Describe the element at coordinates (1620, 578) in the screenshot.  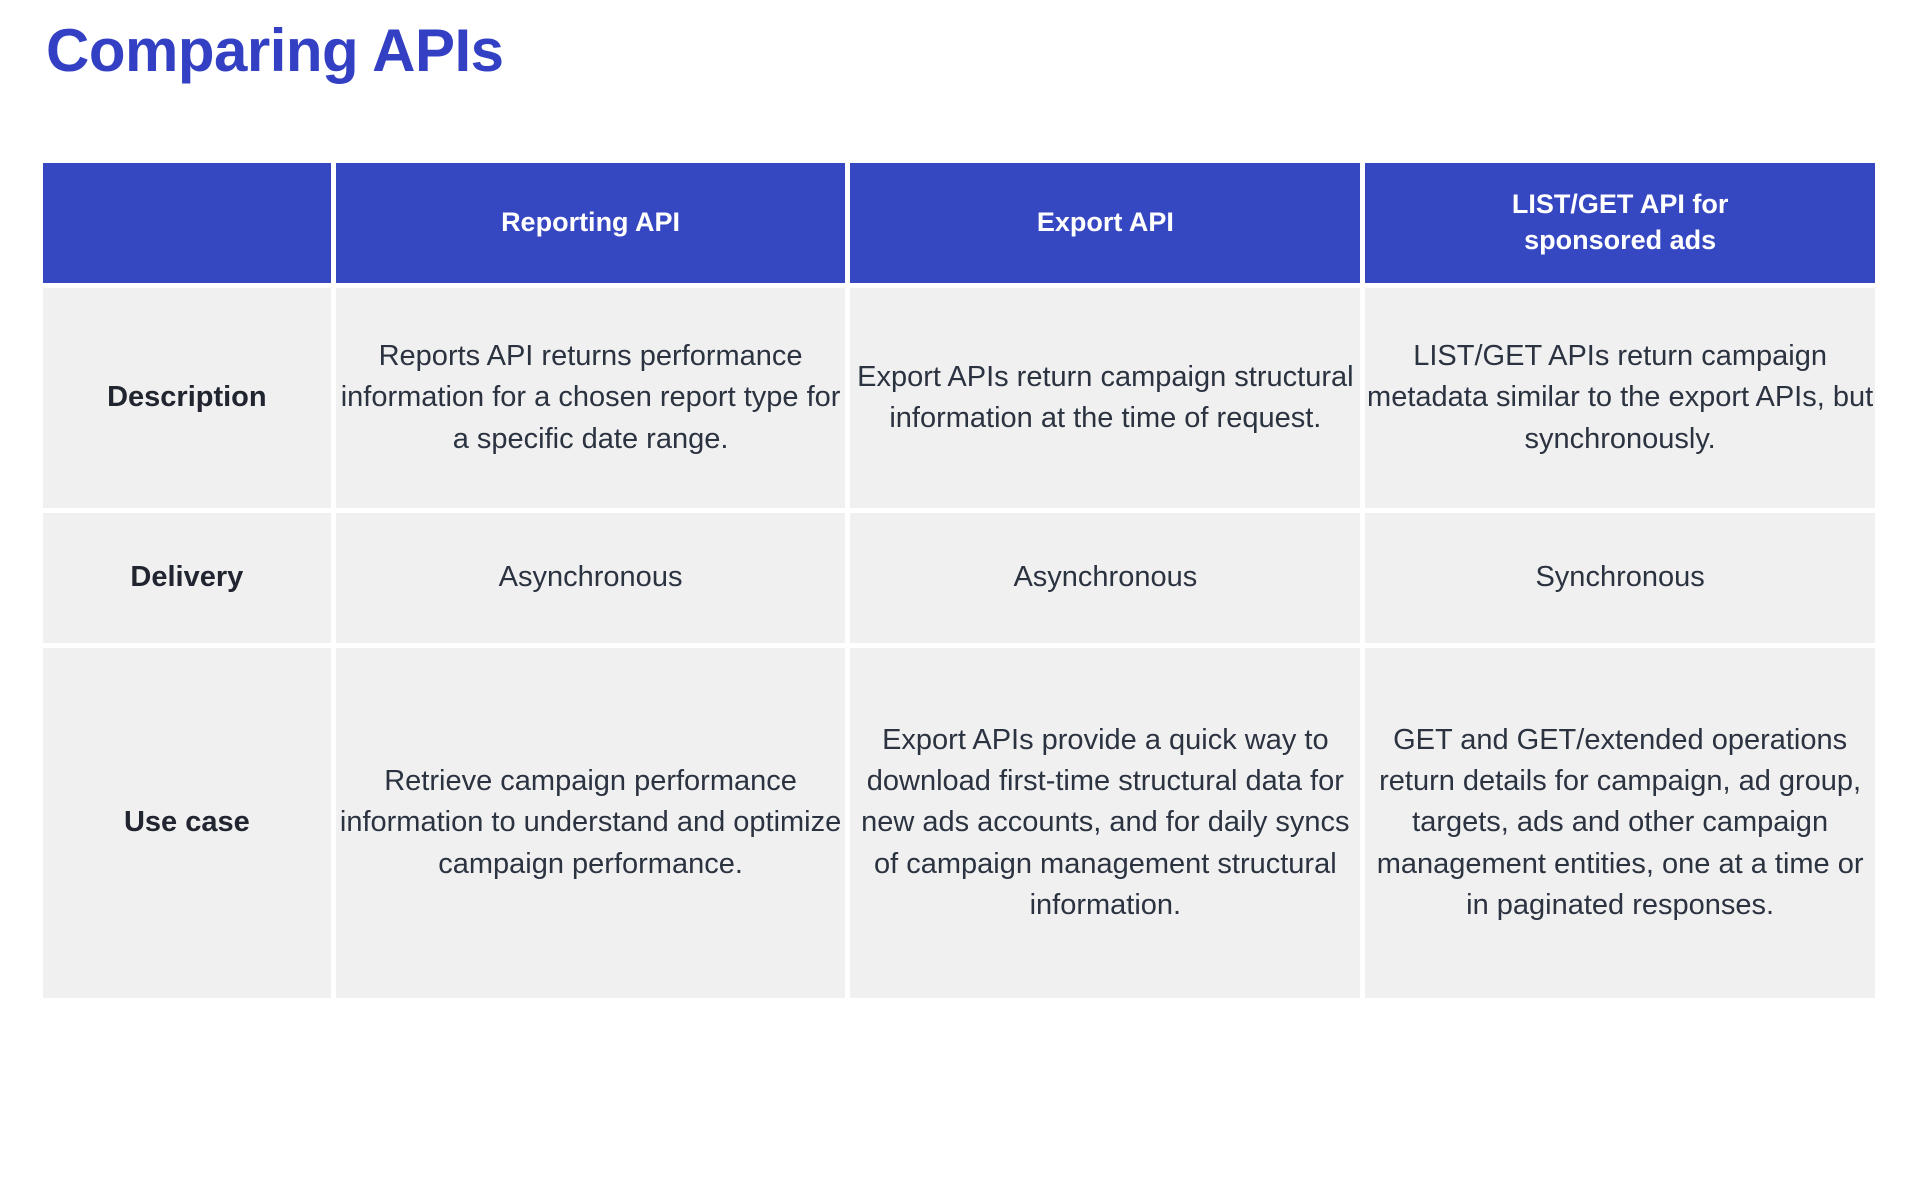
I see `cell-delivery-listget-api: Synchronous` at that location.